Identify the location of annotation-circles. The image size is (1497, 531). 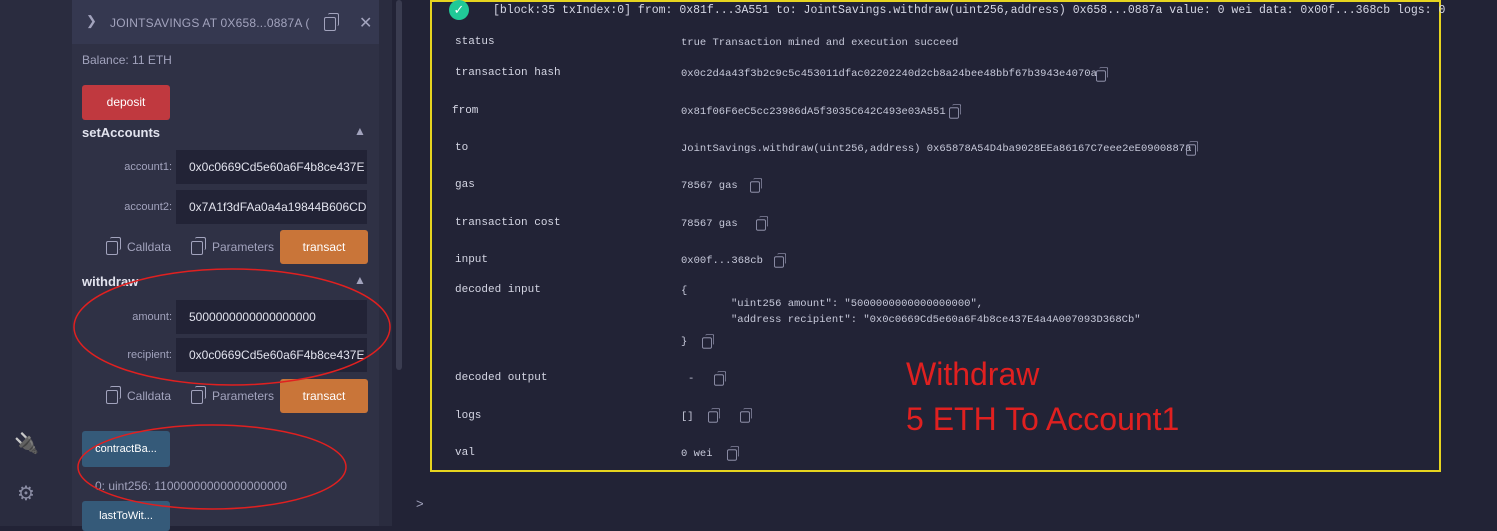
(232, 389).